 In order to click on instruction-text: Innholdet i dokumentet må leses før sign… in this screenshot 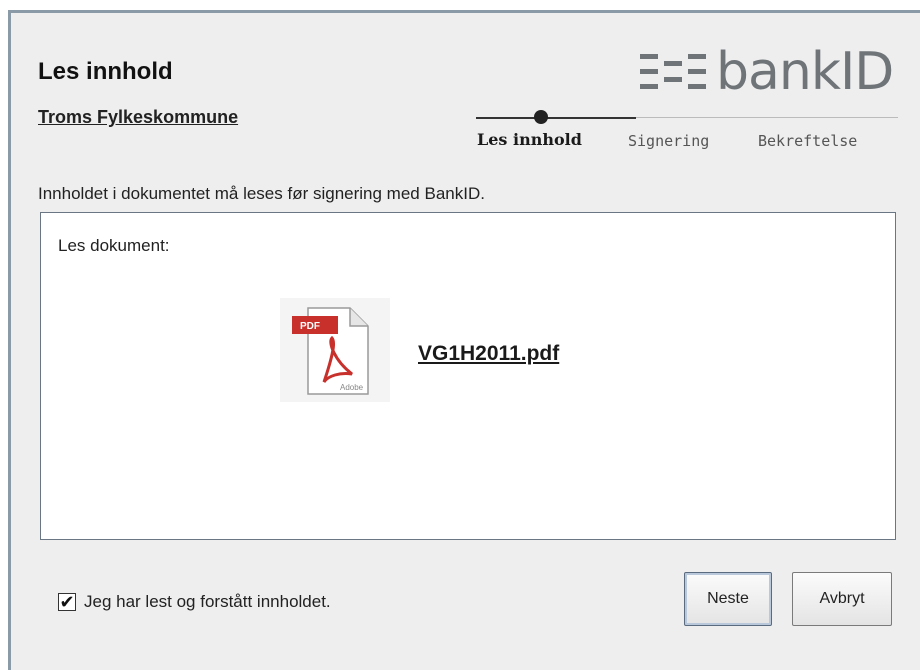, I will do `click(261, 193)`.